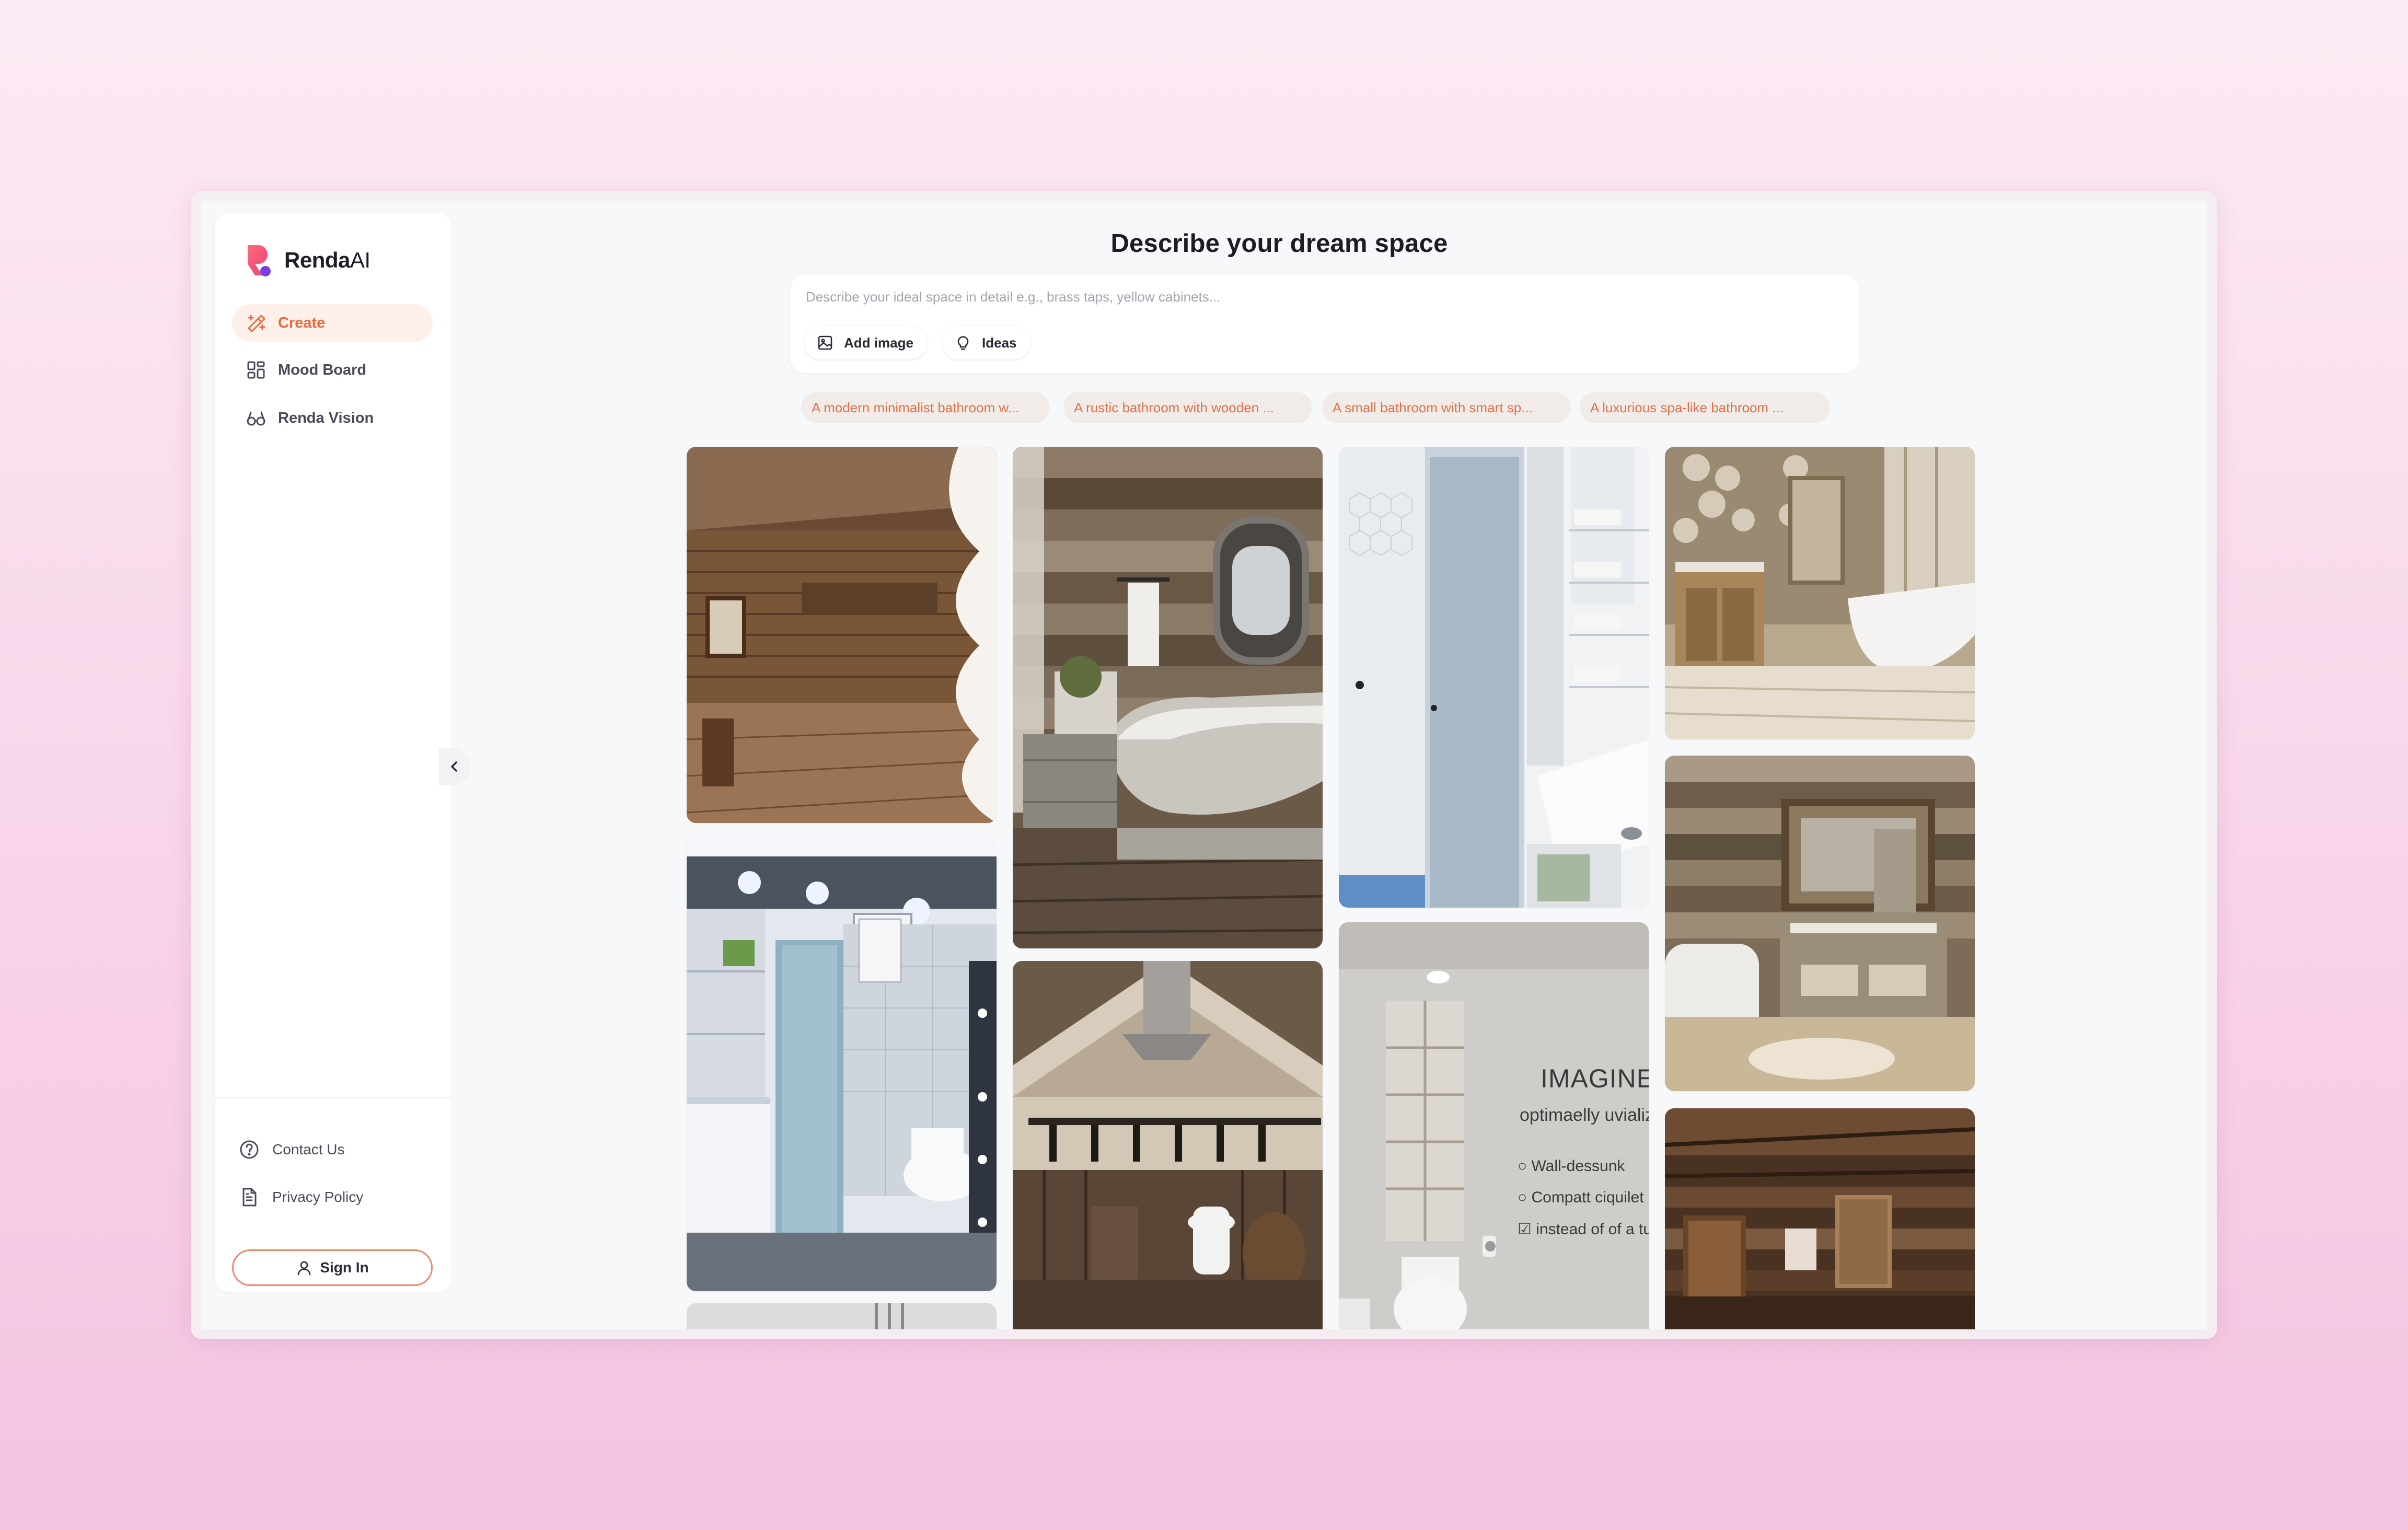 The height and width of the screenshot is (1530, 2408). I want to click on sidebar-item-create: Create, so click(332, 323).